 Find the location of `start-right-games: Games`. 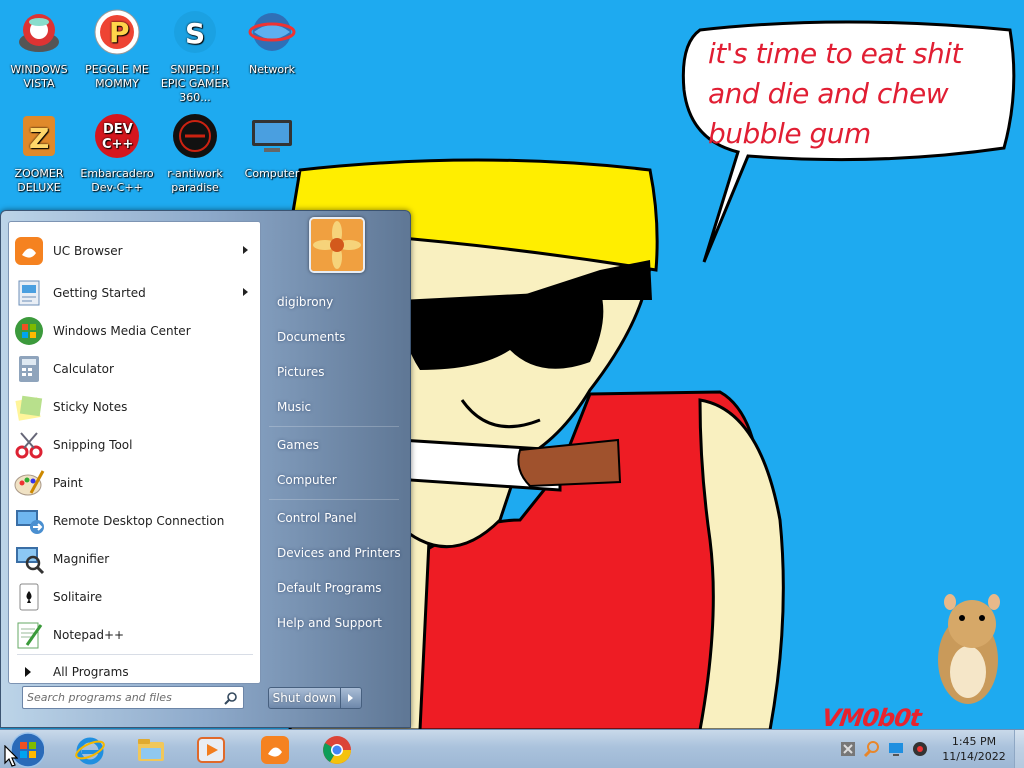

start-right-games: Games is located at coordinates (298, 445).